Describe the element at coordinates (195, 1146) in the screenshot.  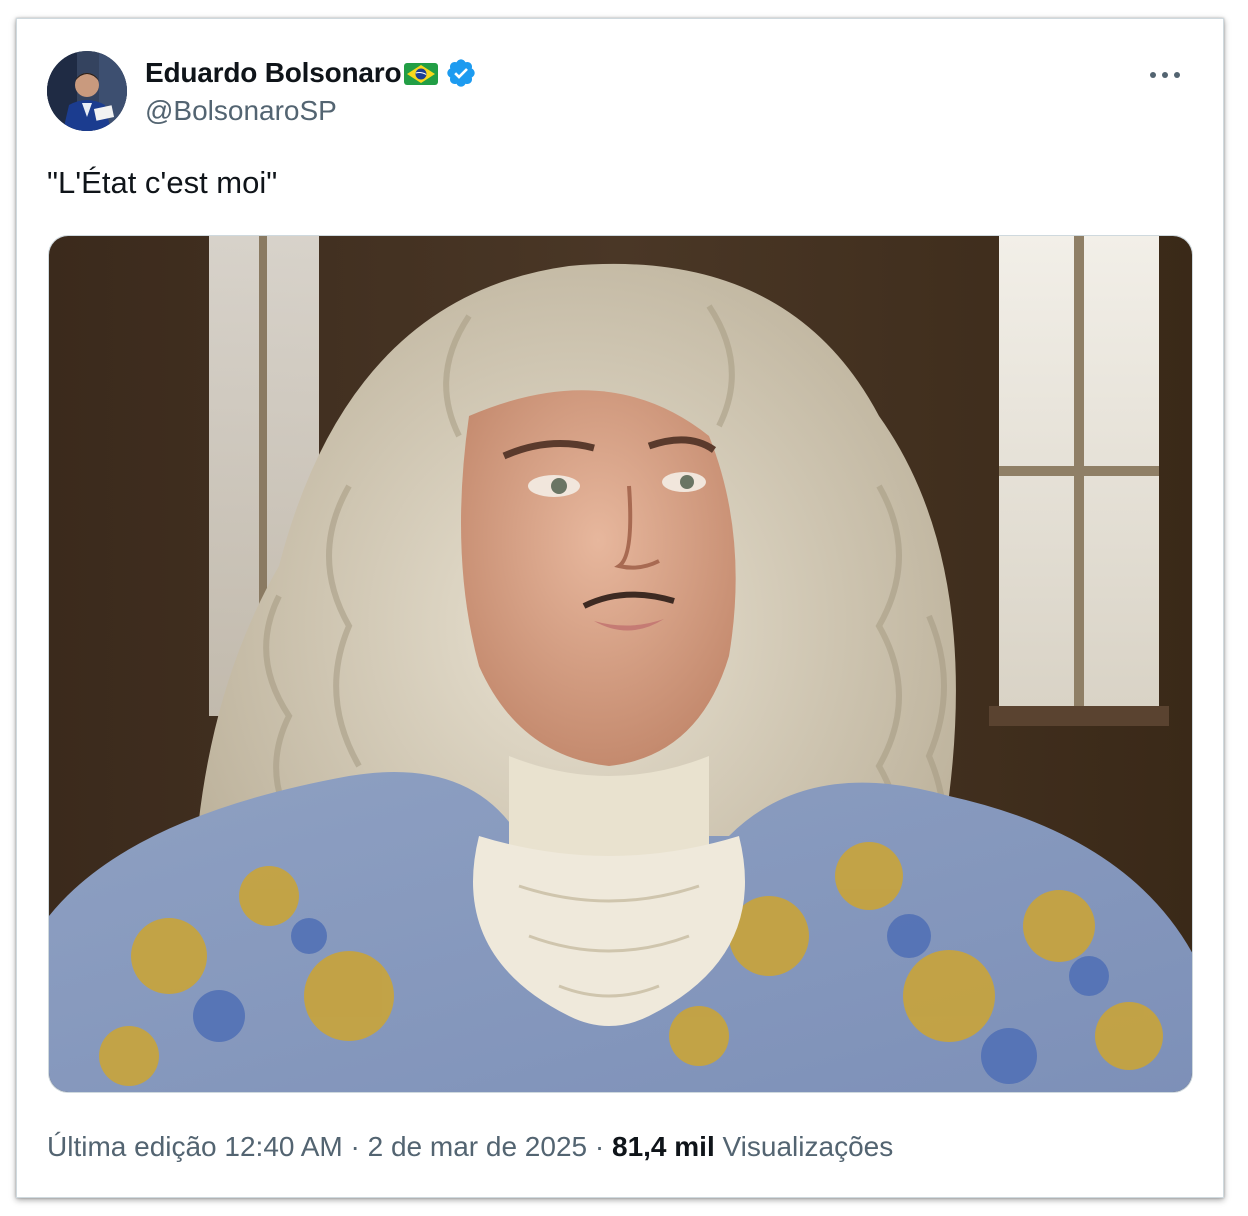
I see `edited-timestamp: Última edição 12:40 AM` at that location.